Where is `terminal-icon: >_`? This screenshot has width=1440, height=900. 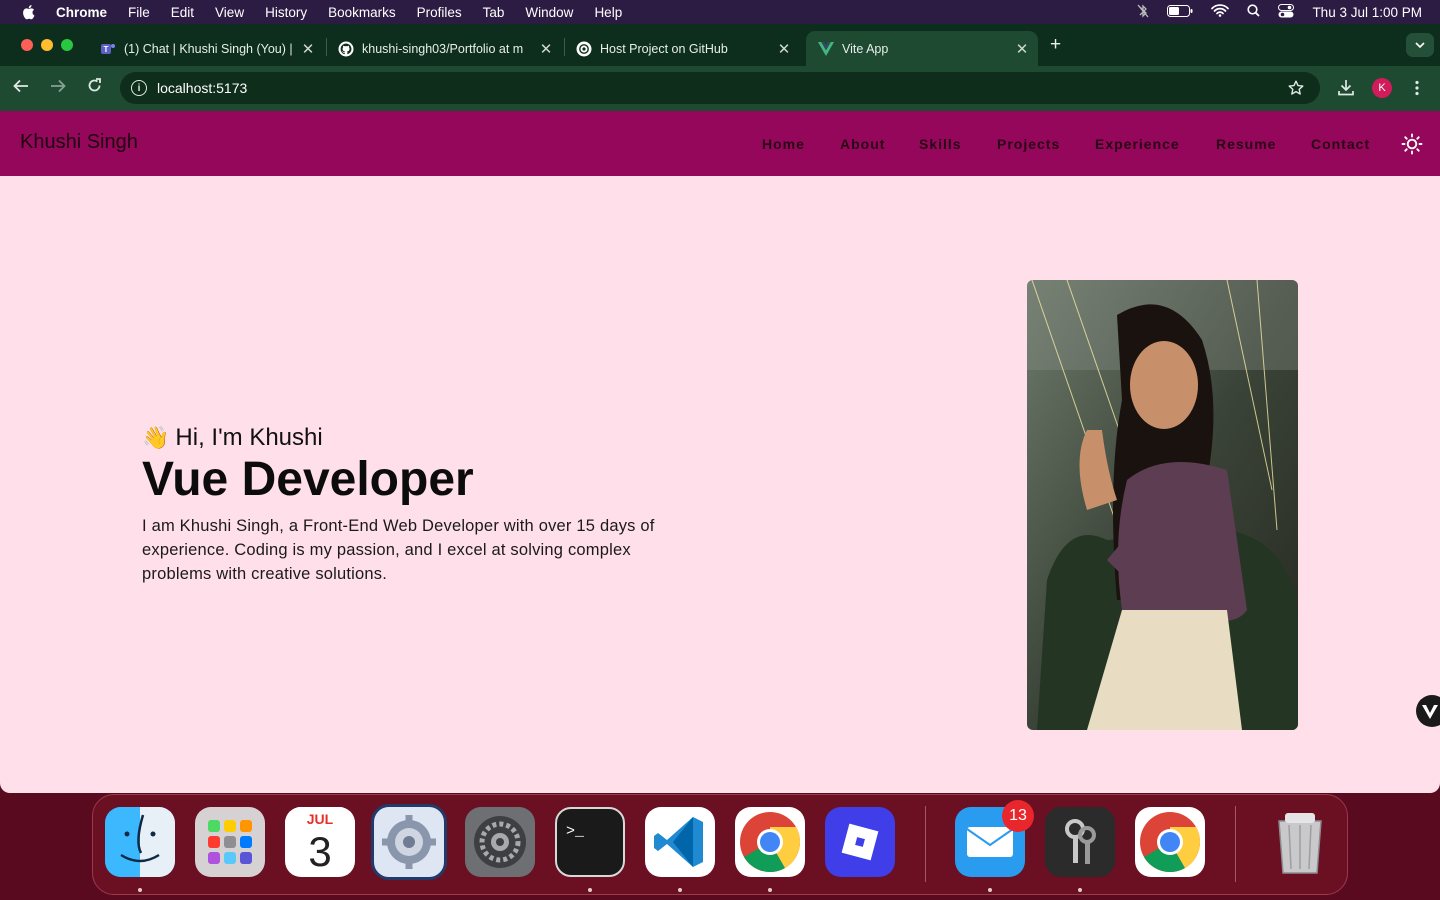
terminal-icon: >_ is located at coordinates (590, 842).